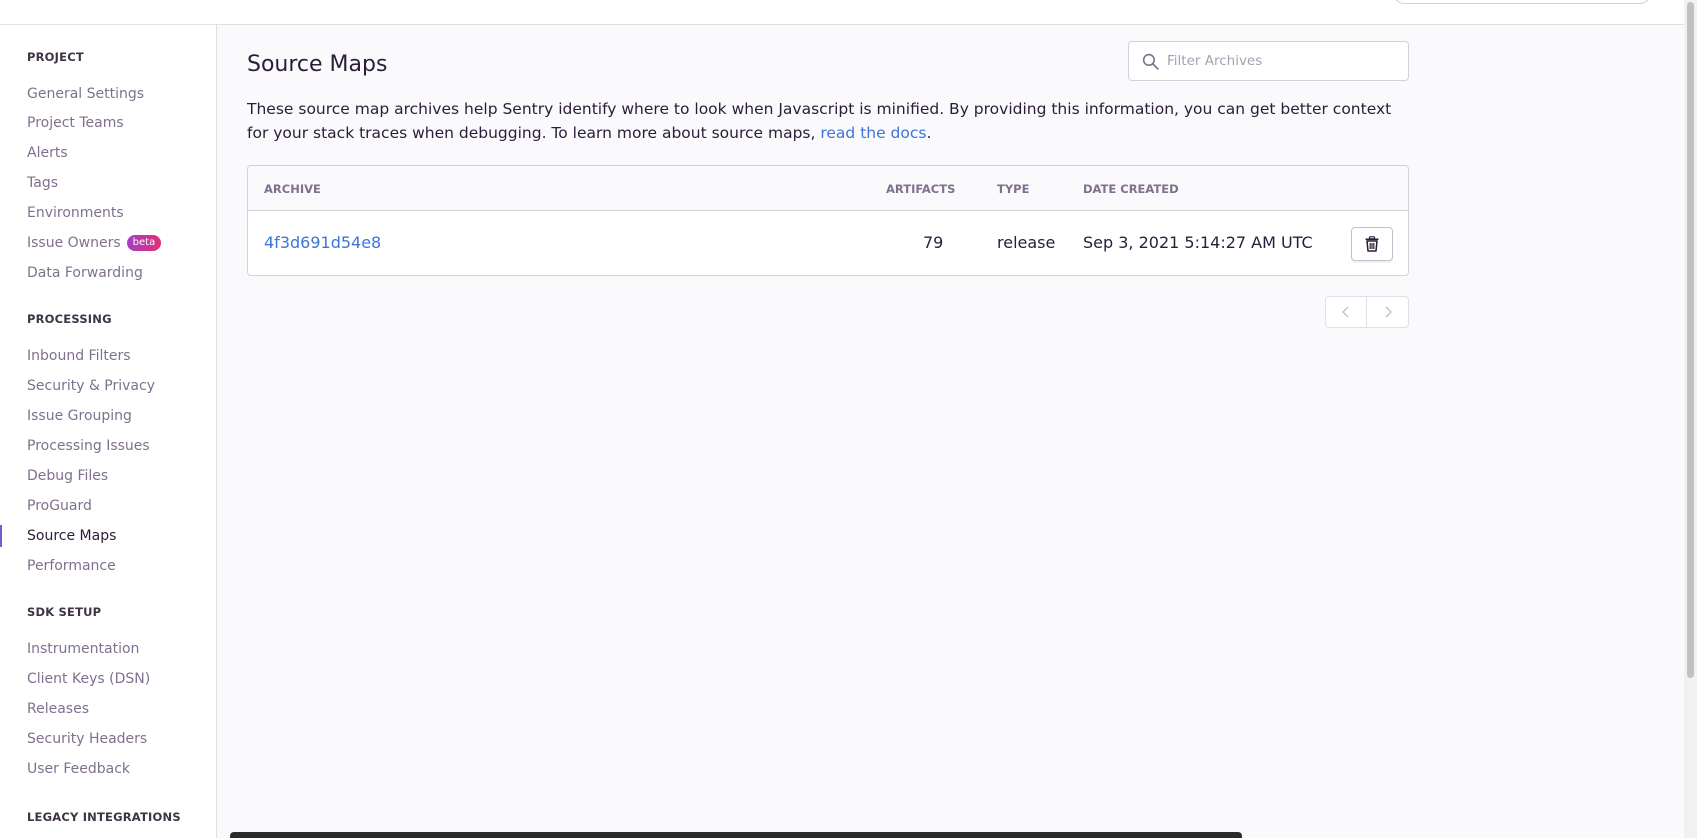 This screenshot has height=838, width=1697. Describe the element at coordinates (921, 189) in the screenshot. I see `column-header-artifacts: ARTIFACTS` at that location.